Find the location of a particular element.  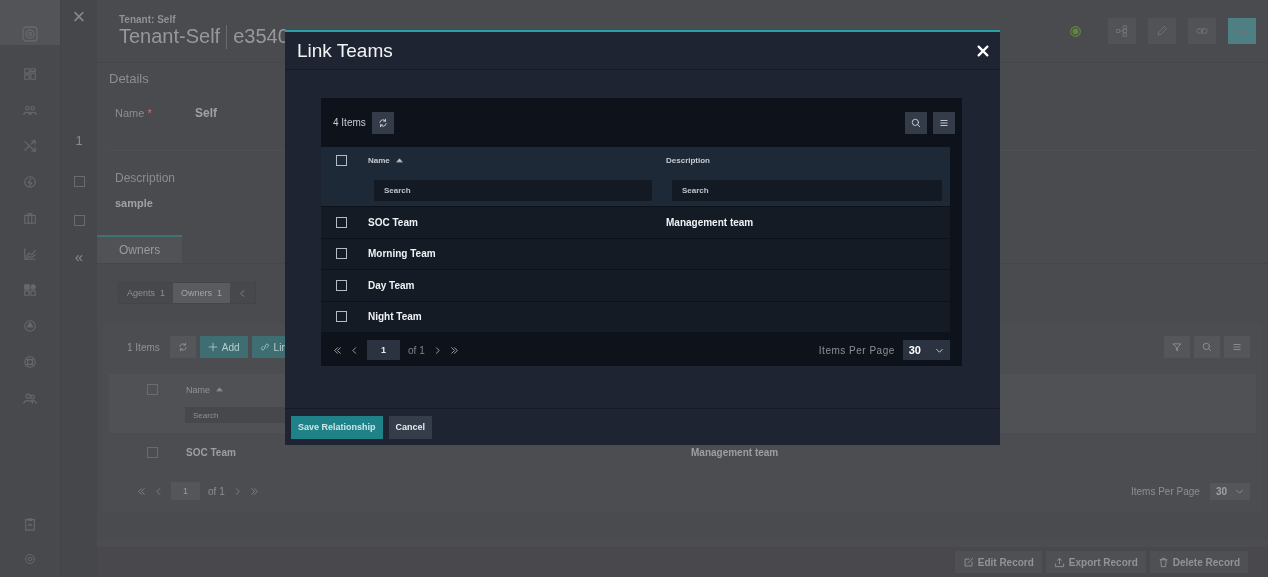

field-value: sample is located at coordinates (134, 203).